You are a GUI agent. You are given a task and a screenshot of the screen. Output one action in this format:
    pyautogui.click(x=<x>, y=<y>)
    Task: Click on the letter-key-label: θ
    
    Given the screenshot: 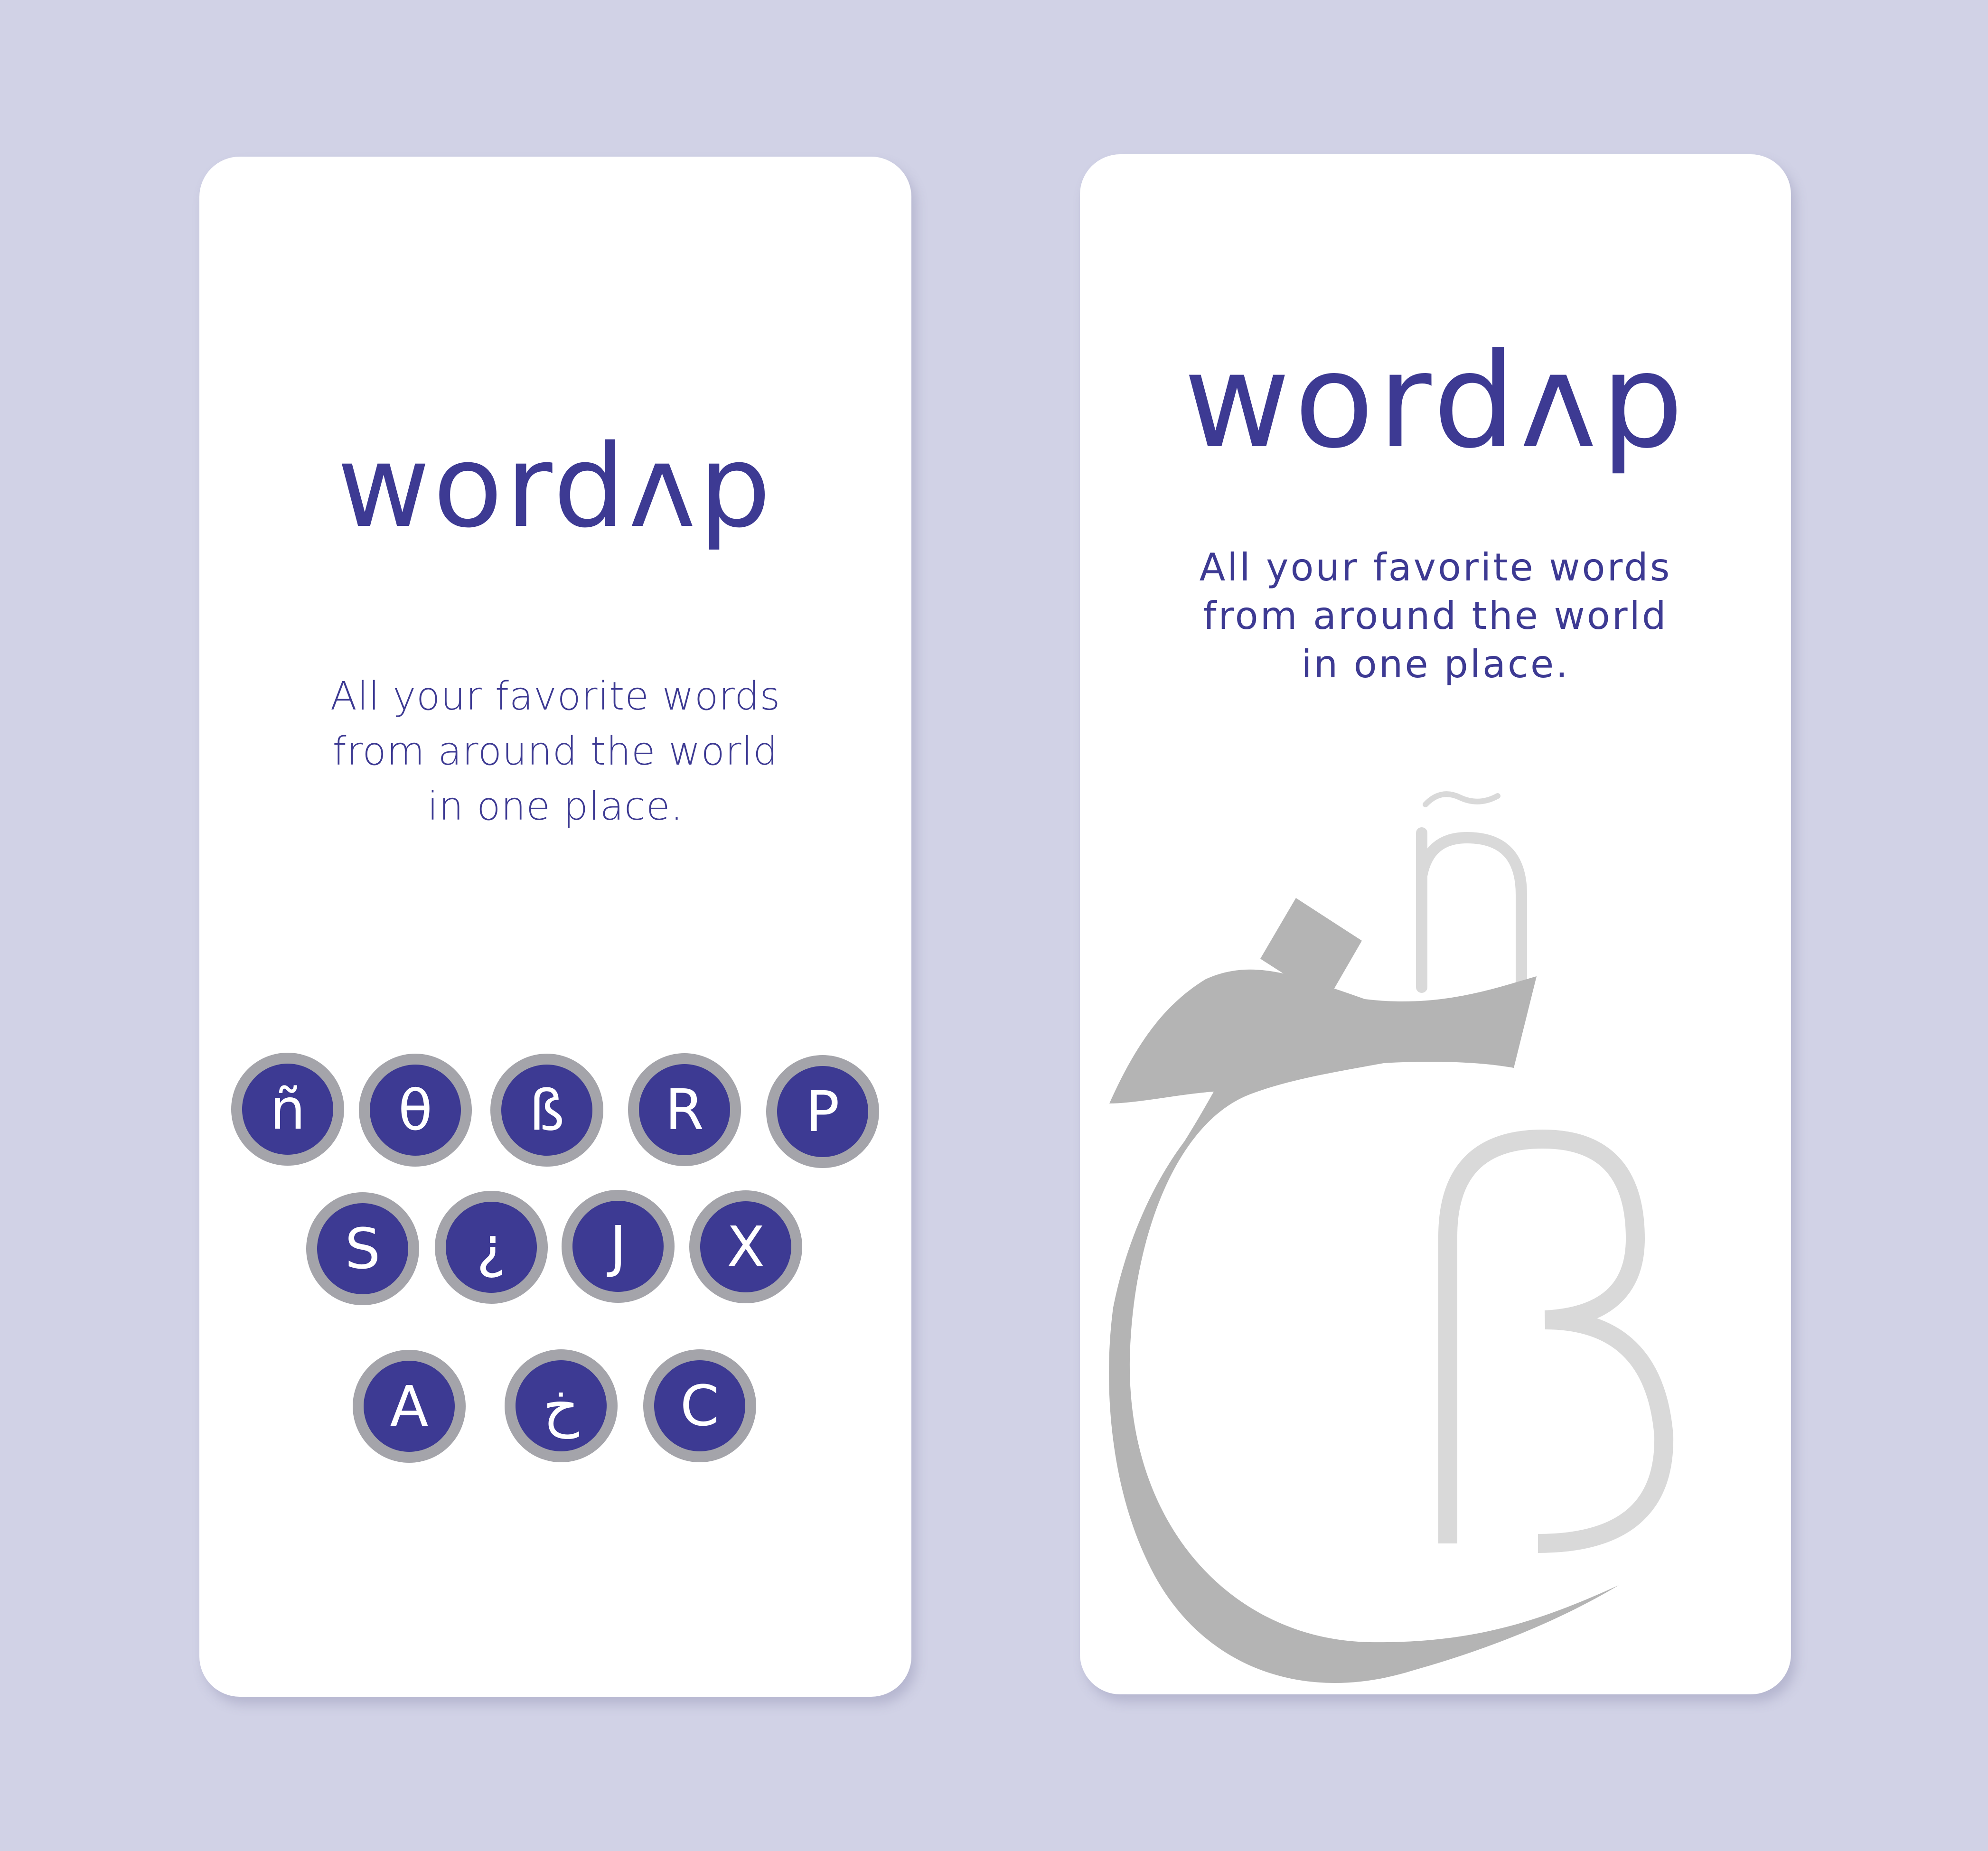 What is the action you would take?
    pyautogui.click(x=415, y=1110)
    